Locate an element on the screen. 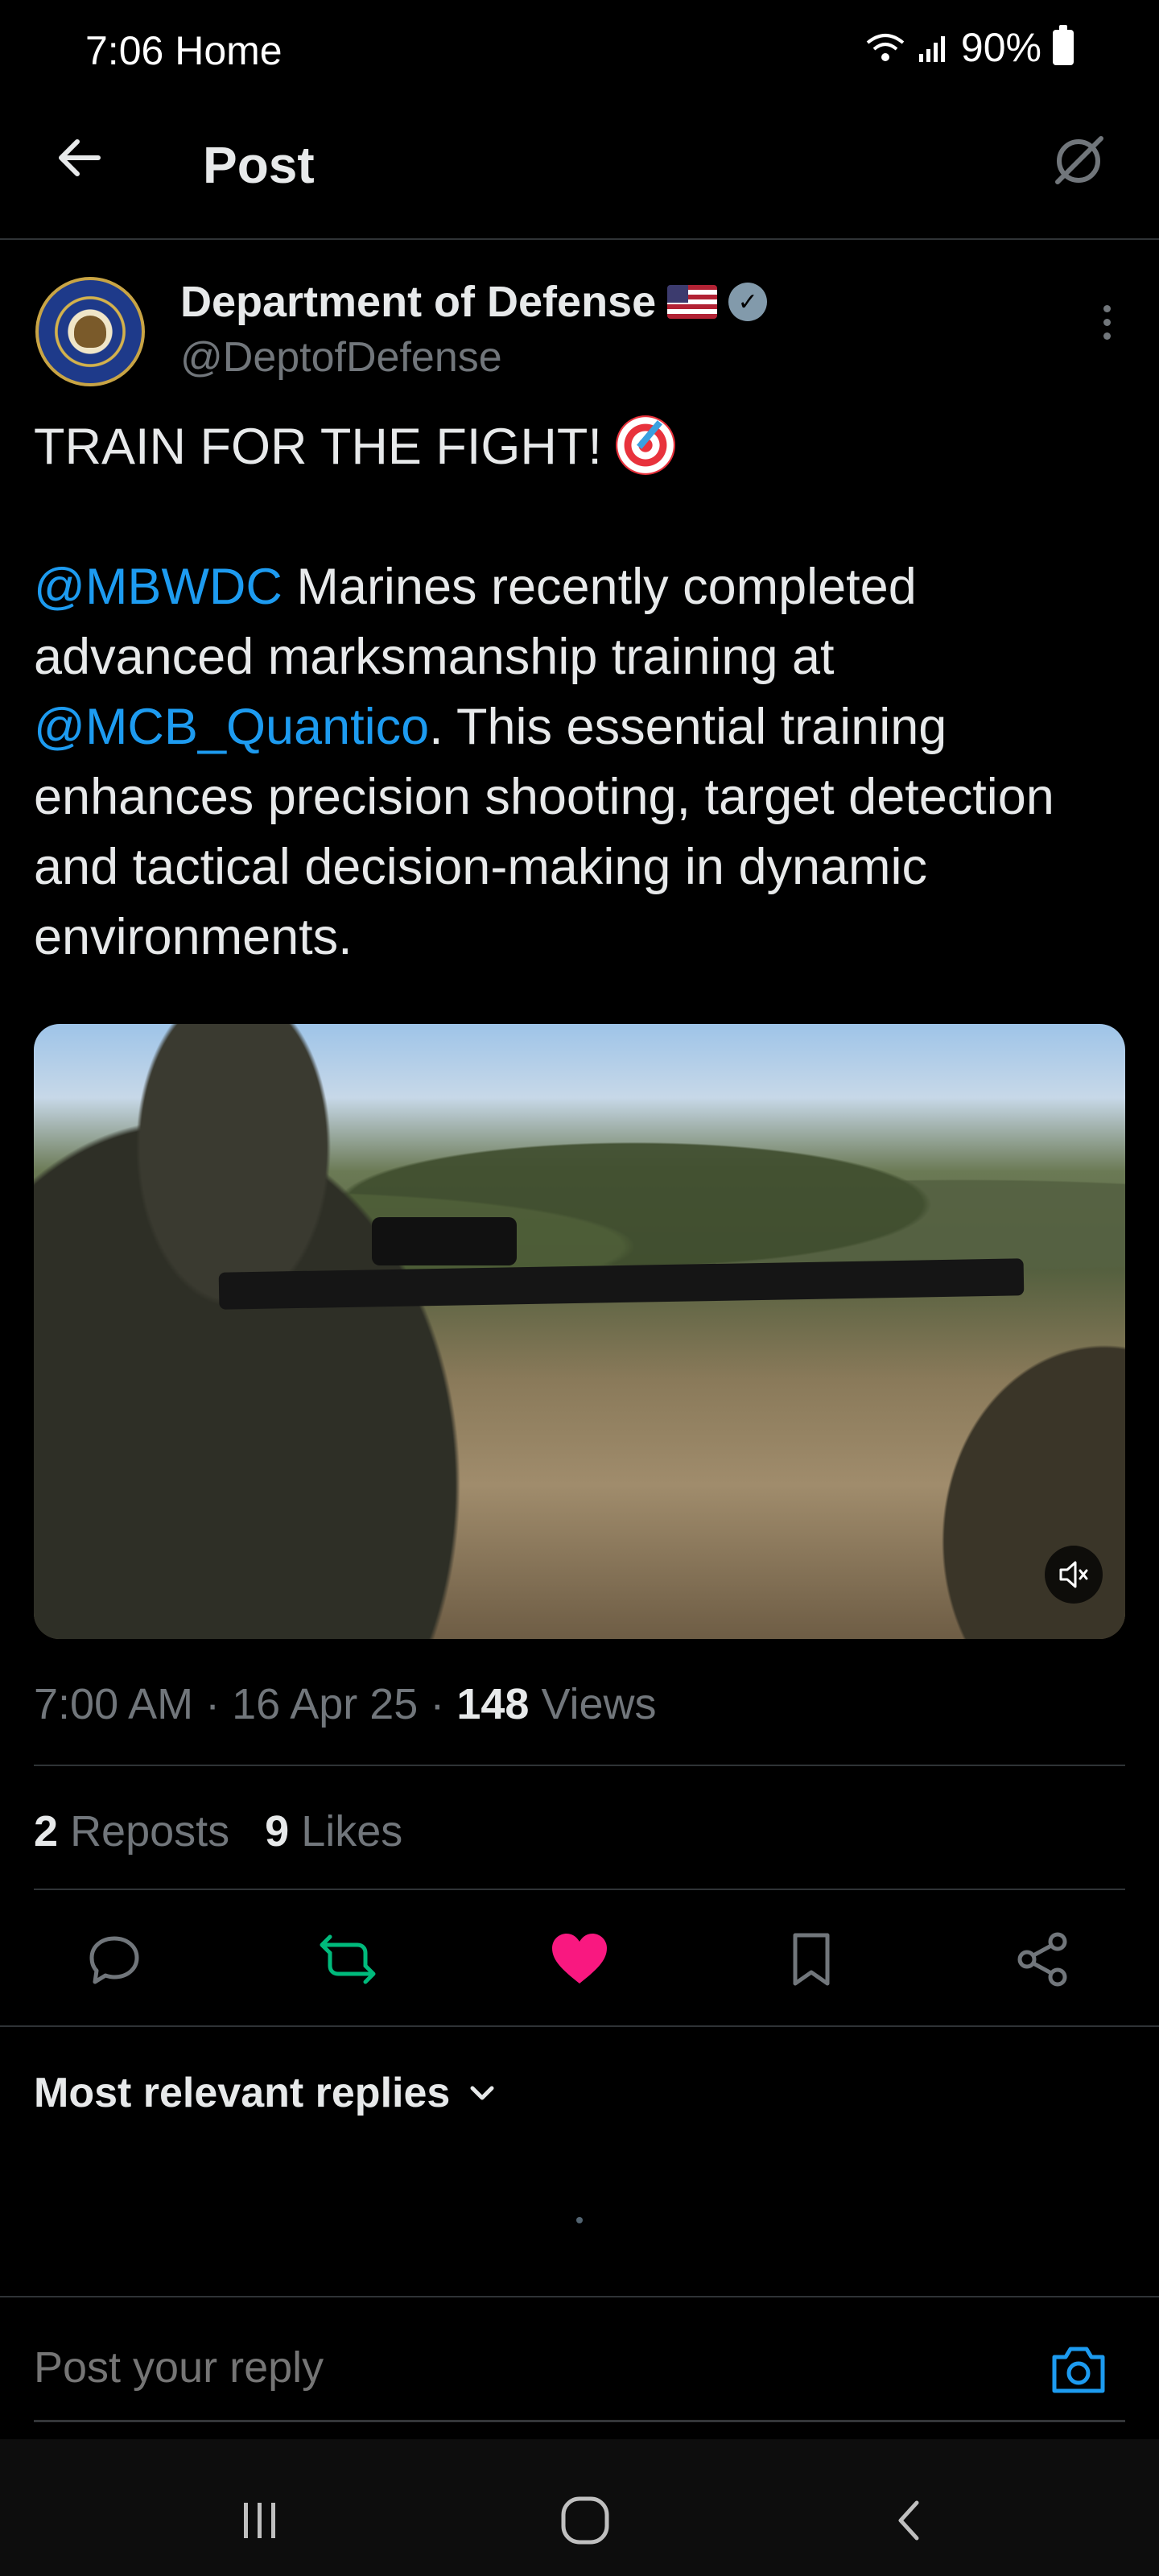  loading-indicator is located at coordinates (579, 2220).